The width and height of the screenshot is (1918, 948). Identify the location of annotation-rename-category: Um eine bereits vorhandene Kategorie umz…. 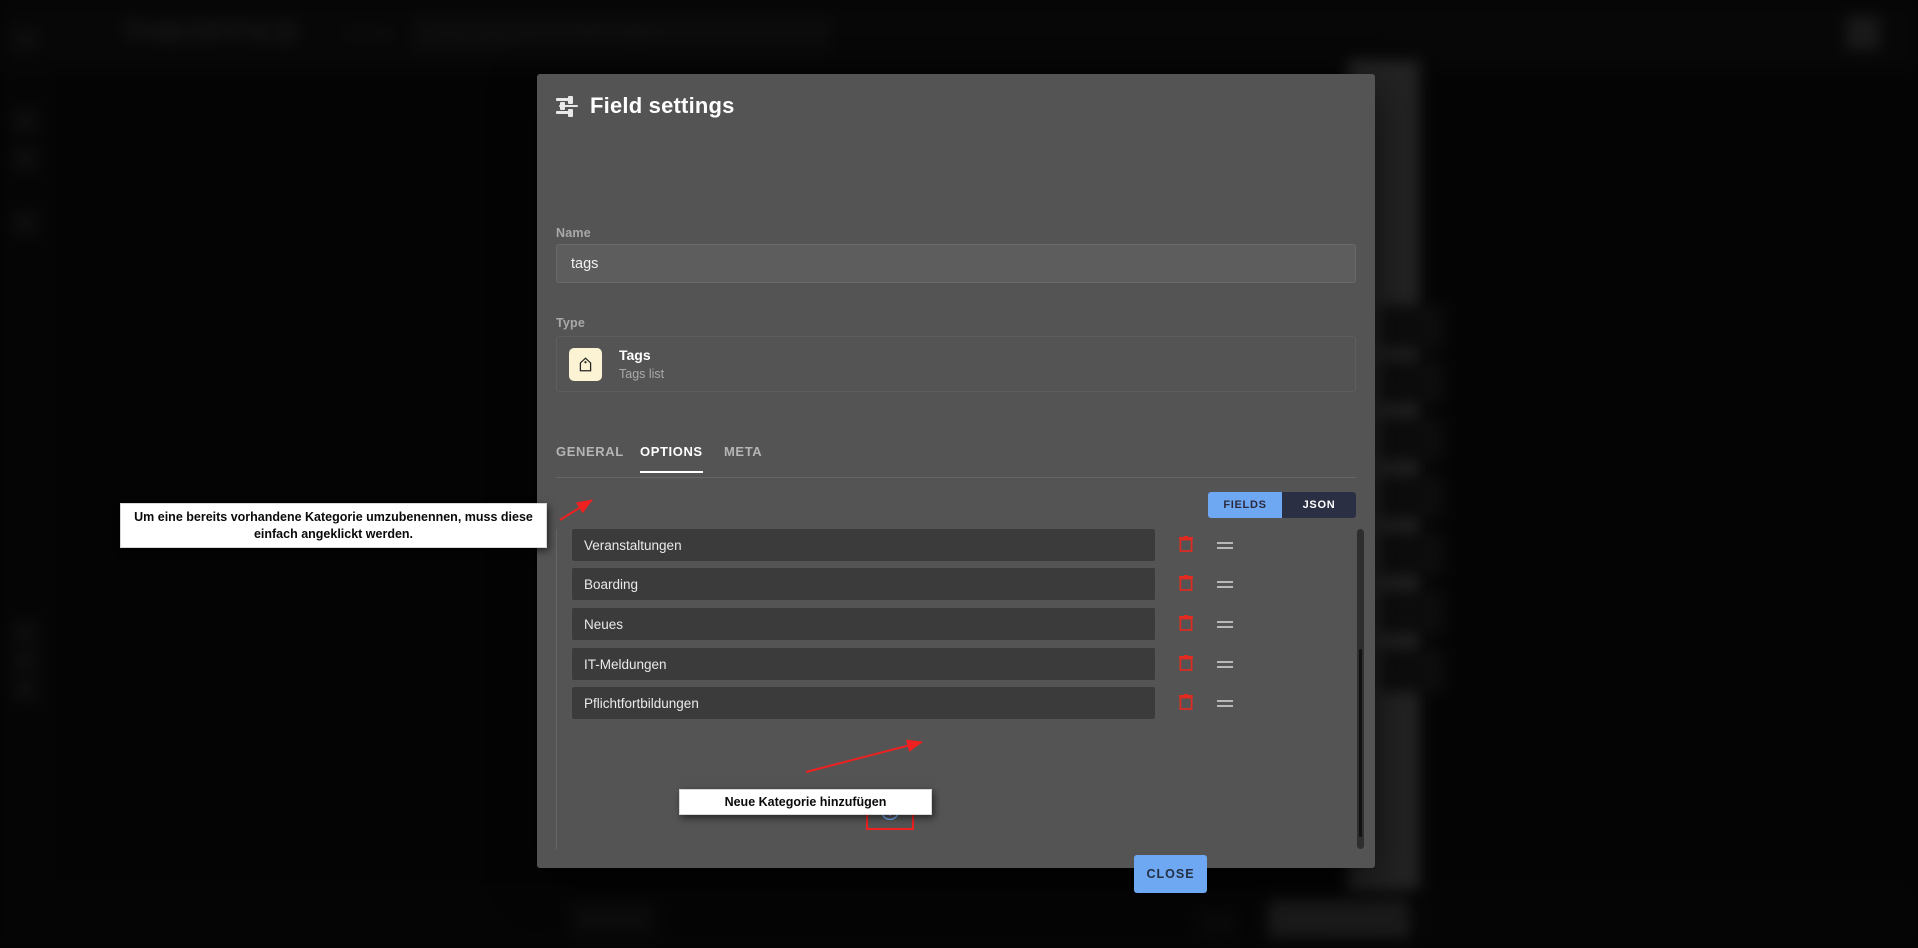
(333, 525).